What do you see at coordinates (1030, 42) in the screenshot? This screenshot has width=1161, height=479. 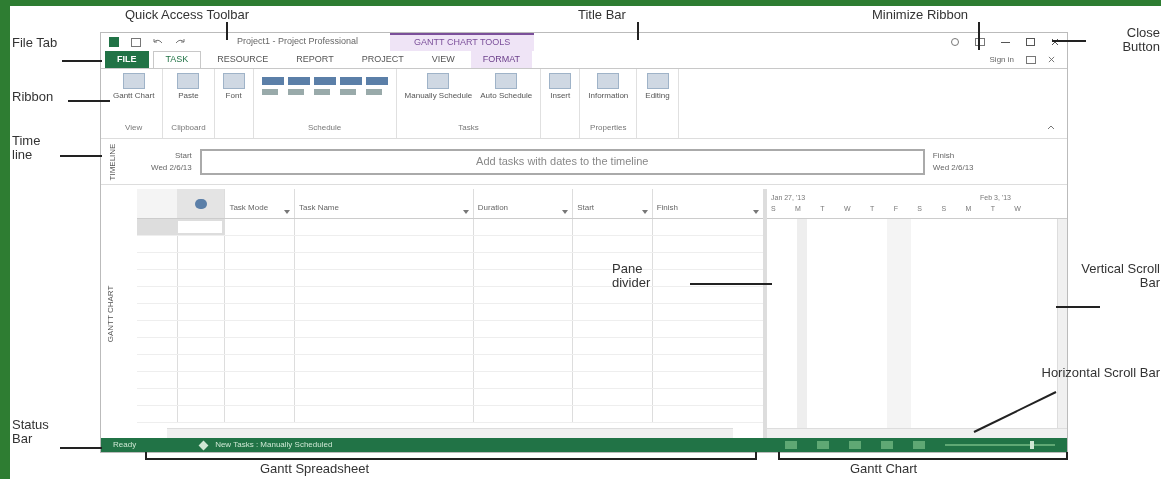 I see `maximize-icon` at bounding box center [1030, 42].